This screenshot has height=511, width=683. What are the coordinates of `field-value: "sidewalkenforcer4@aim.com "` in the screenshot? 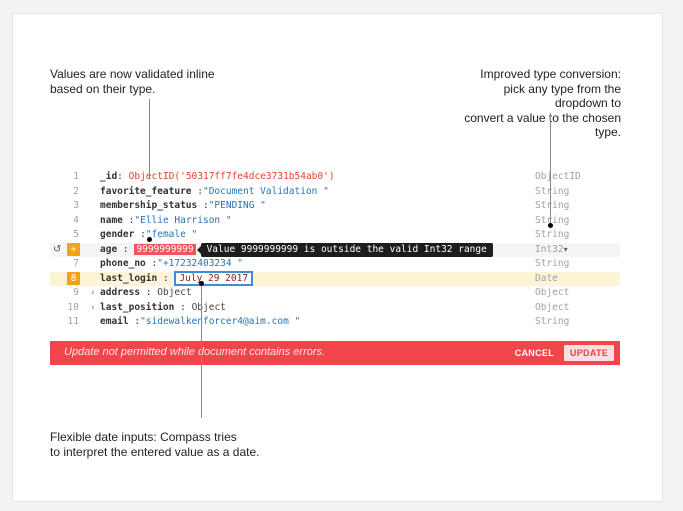 It's located at (220, 321).